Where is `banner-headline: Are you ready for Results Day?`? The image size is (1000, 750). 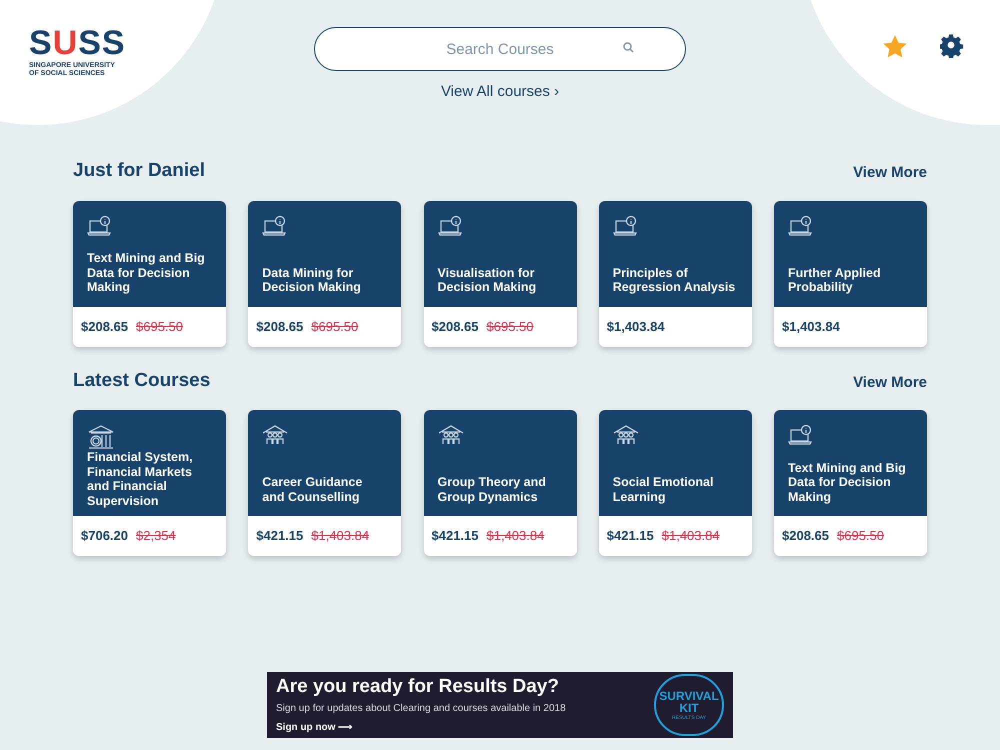
banner-headline: Are you ready for Results Day? is located at coordinates (418, 687).